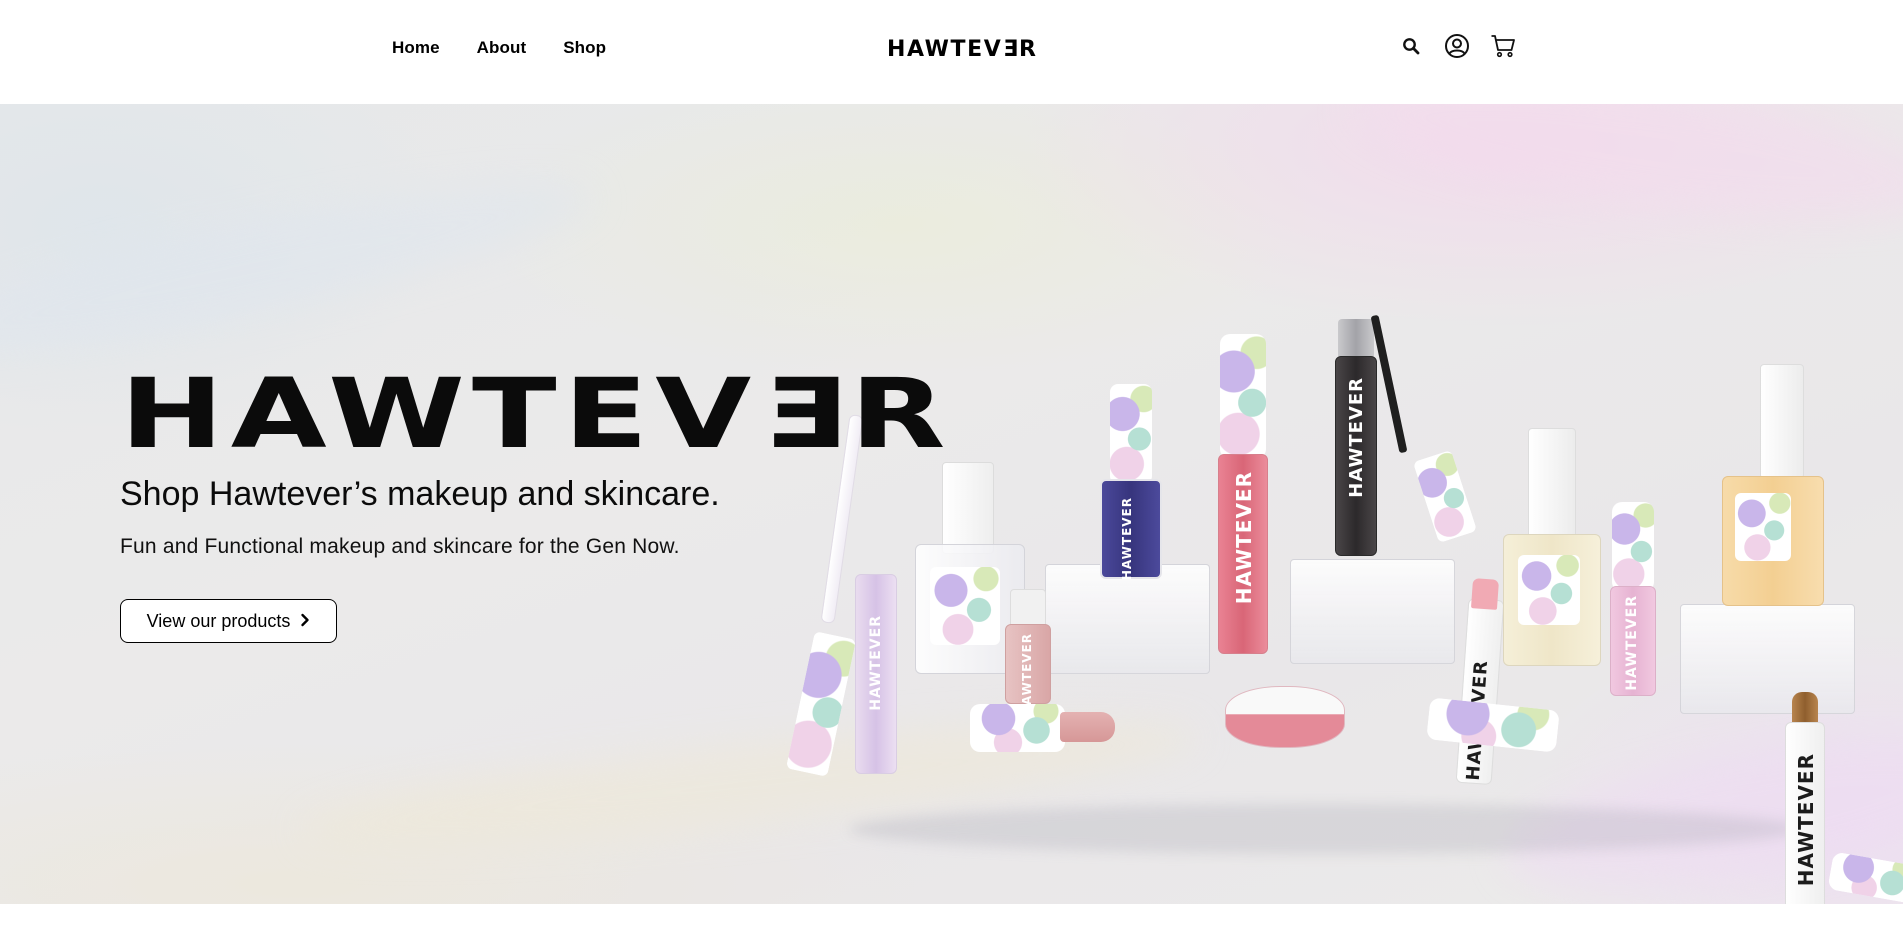 The height and width of the screenshot is (950, 1903). Describe the element at coordinates (951, 927) in the screenshot. I see `page-bottom` at that location.